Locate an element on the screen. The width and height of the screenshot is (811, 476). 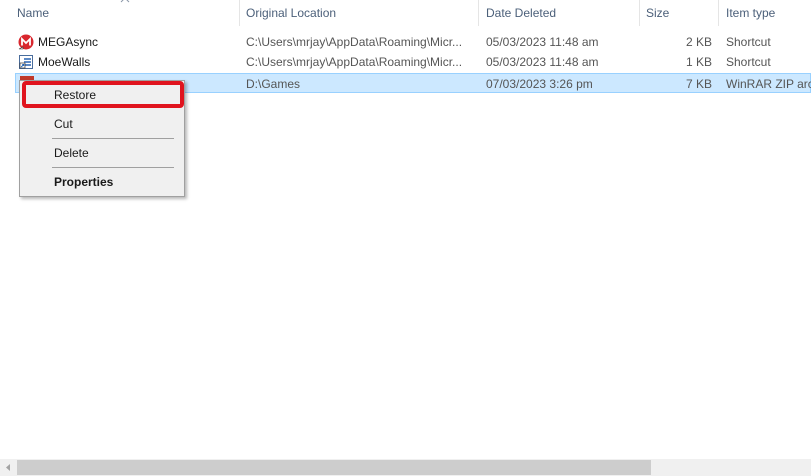
restore-highlight-box is located at coordinates (103, 94).